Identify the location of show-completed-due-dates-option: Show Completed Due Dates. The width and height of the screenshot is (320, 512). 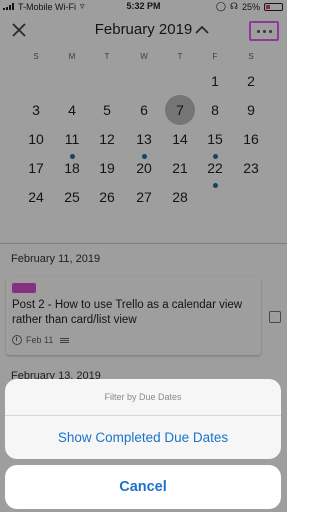
(143, 437).